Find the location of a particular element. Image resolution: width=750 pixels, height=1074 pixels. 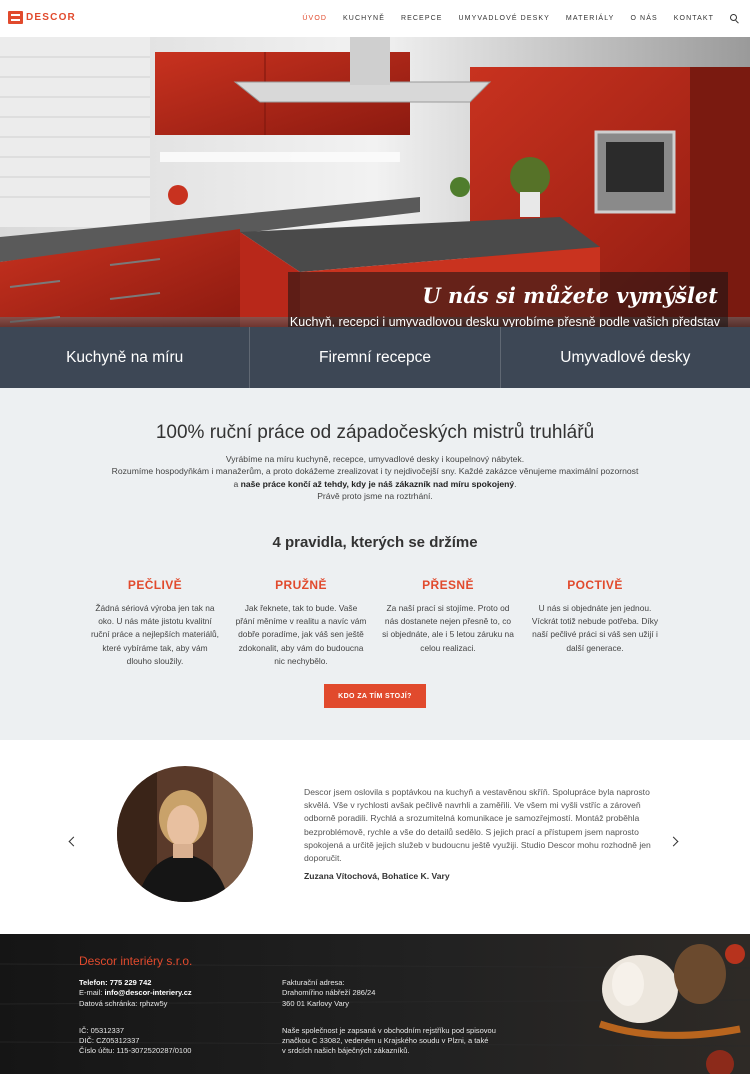

phone-link: 775 229 742 is located at coordinates (131, 982).